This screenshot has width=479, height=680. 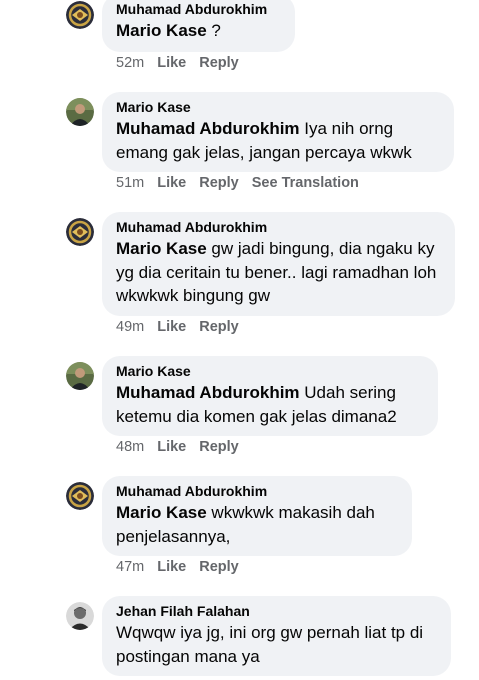 I want to click on comment-time: 52m, so click(x=130, y=63).